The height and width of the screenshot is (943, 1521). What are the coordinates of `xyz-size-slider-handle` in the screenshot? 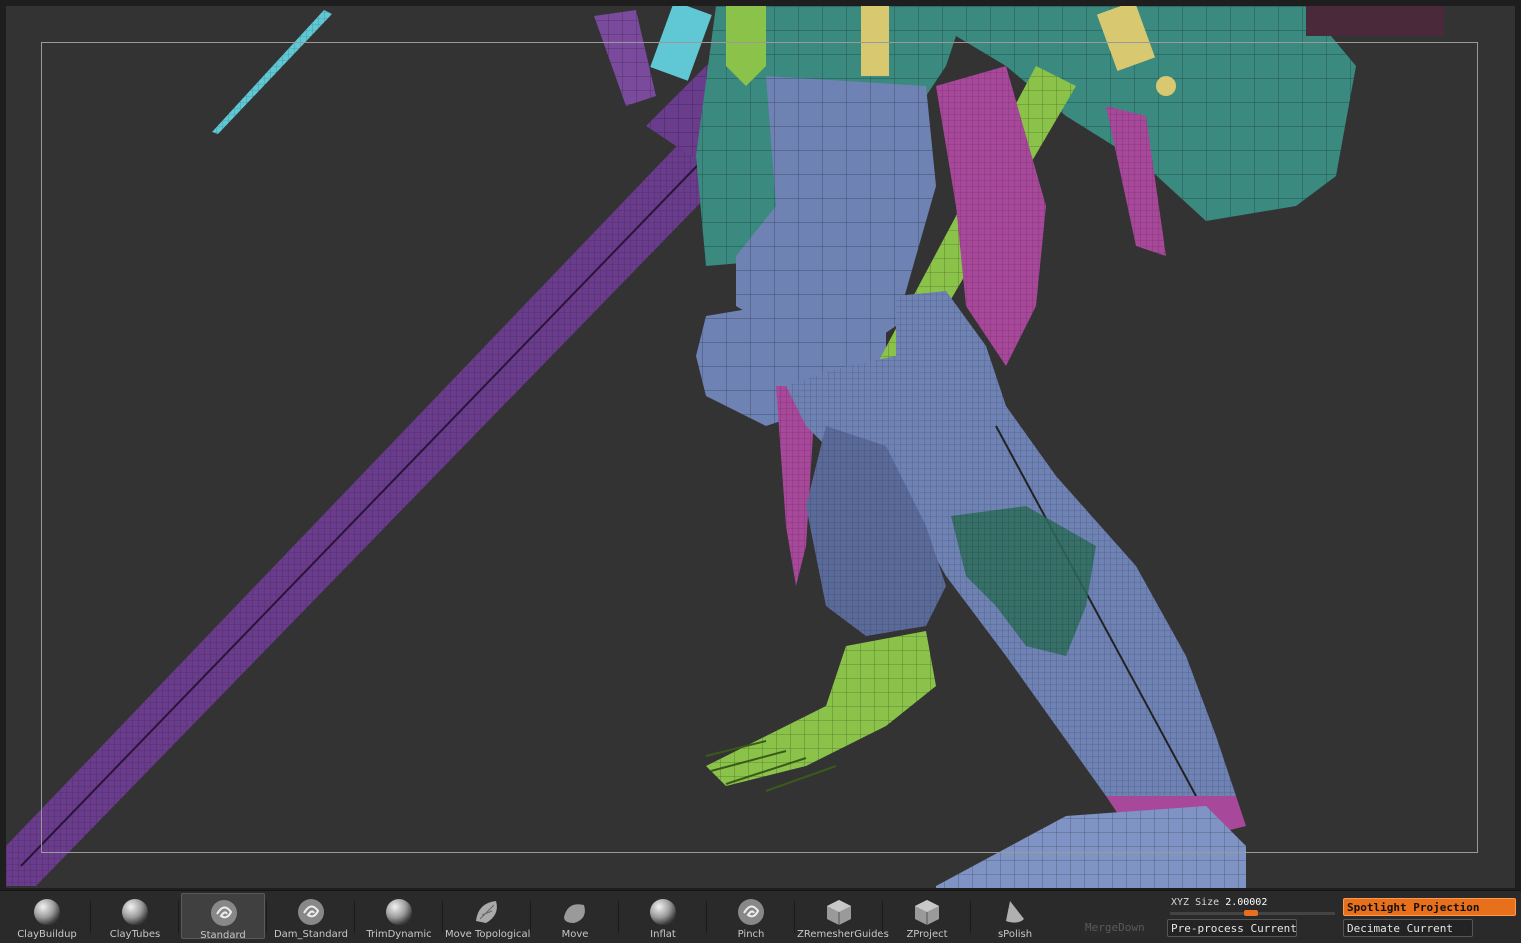 It's located at (1251, 913).